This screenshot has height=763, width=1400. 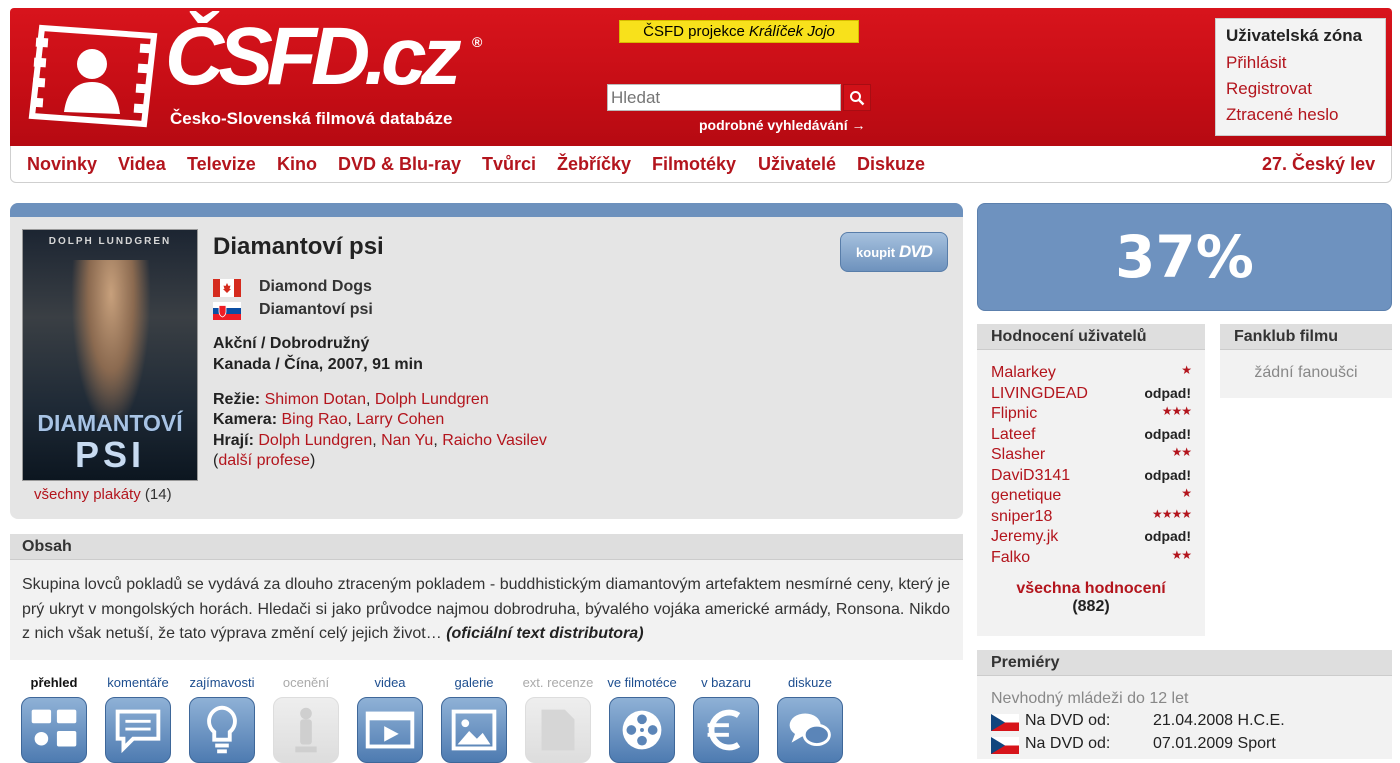 What do you see at coordinates (1091, 589) in the screenshot?
I see `all-ratings-link: všechna hodnocení` at bounding box center [1091, 589].